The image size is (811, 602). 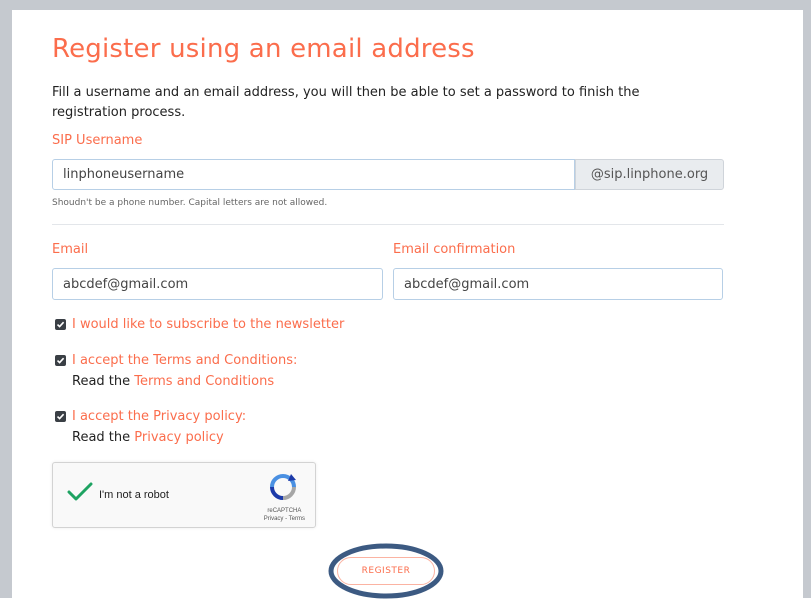 What do you see at coordinates (184, 360) in the screenshot?
I see `terms-label: I accept the Terms and Conditions:` at bounding box center [184, 360].